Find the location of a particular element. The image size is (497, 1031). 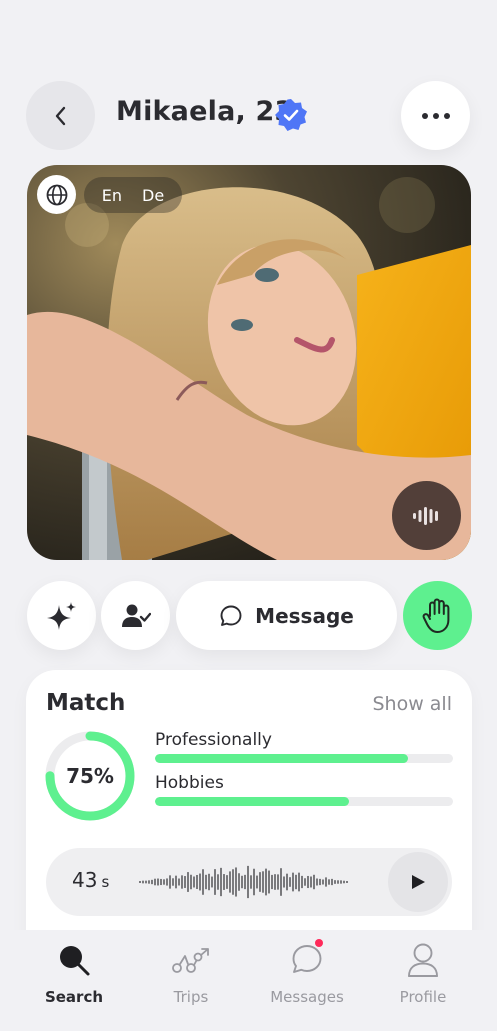

category-bar-professionally is located at coordinates (304, 758).